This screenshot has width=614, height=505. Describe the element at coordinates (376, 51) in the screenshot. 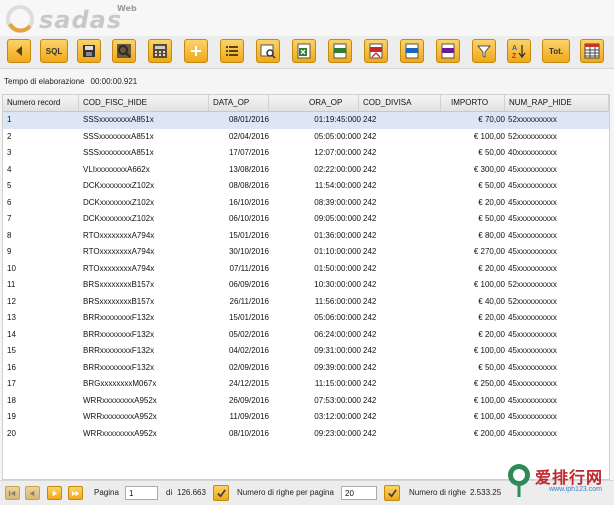

I see `export-pdf-button` at that location.